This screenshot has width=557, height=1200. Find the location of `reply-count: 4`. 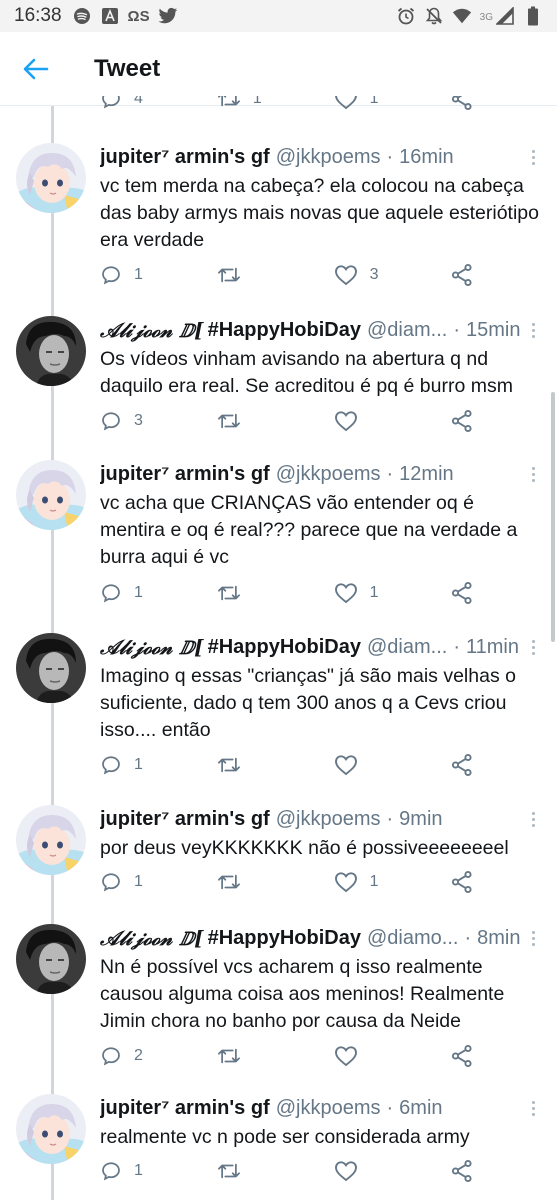

reply-count: 4 is located at coordinates (138, 101).